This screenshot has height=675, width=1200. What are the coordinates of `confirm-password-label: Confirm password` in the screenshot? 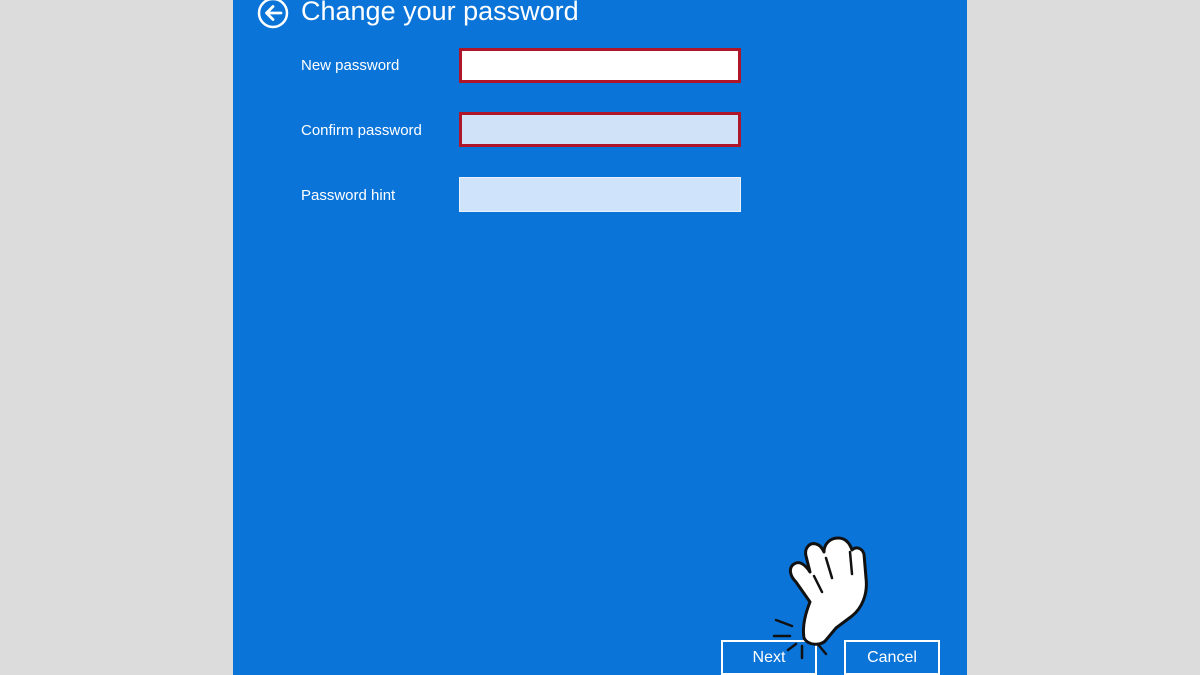 It's located at (361, 130).